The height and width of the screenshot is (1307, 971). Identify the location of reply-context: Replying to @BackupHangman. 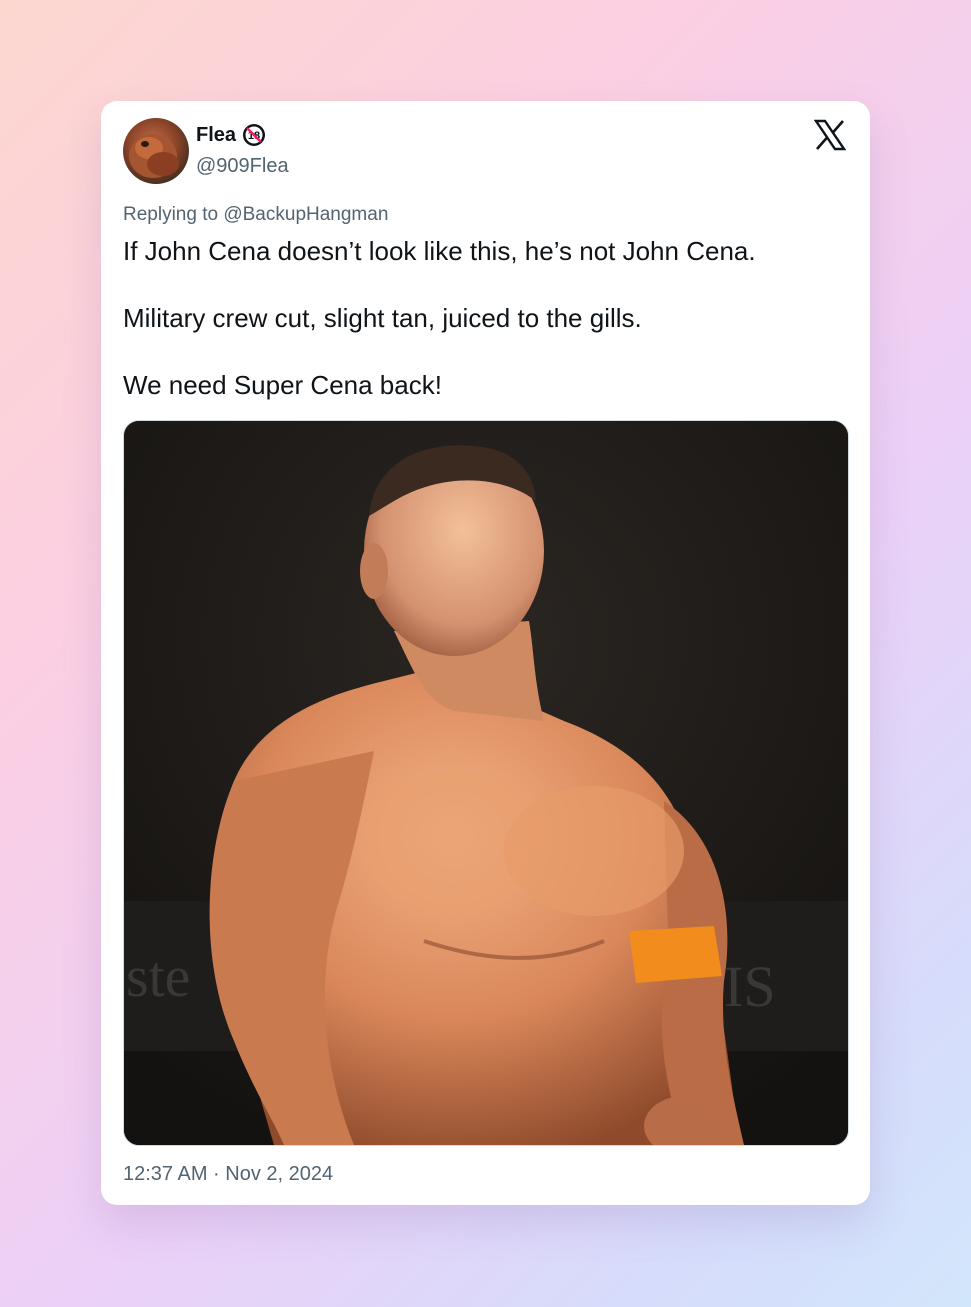
(255, 215).